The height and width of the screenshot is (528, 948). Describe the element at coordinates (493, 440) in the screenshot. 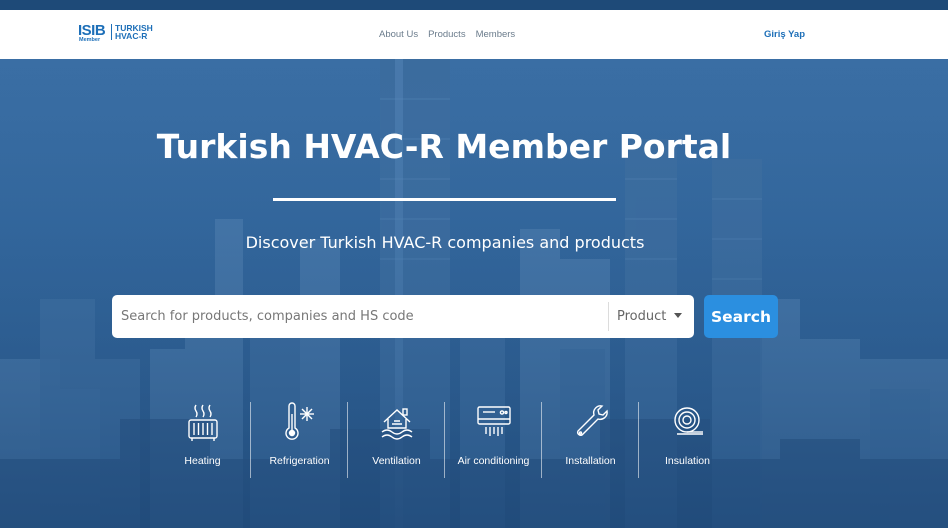

I see `category-air-conditioning: Air conditioning` at that location.